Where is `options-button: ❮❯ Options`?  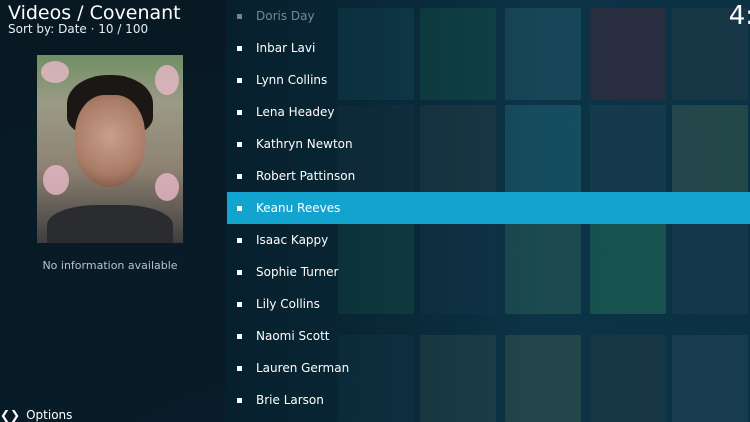 options-button: ❮❯ Options is located at coordinates (36, 414).